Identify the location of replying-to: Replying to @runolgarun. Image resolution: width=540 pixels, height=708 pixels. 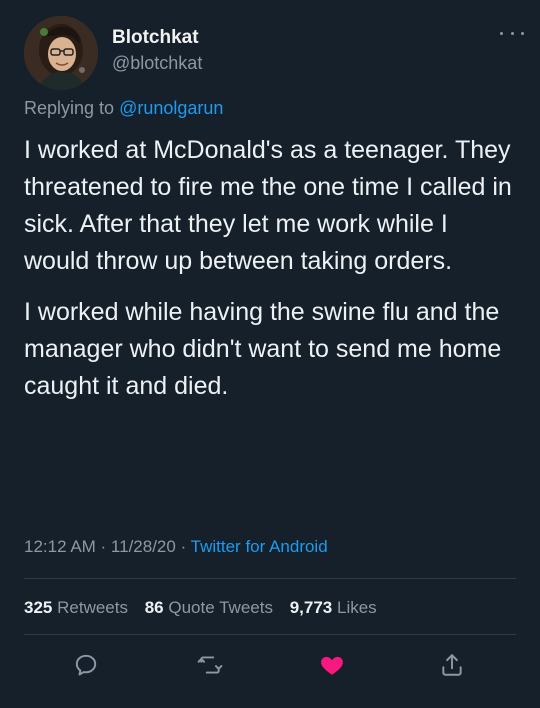
(123, 108).